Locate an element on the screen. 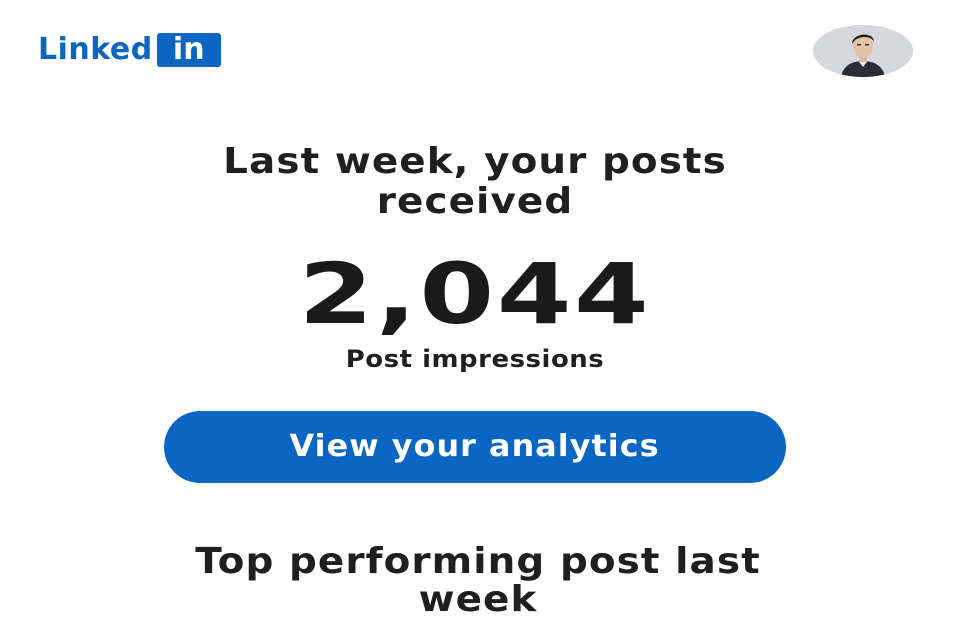  top-post-heading: Top performing post last week is located at coordinates (480, 581).